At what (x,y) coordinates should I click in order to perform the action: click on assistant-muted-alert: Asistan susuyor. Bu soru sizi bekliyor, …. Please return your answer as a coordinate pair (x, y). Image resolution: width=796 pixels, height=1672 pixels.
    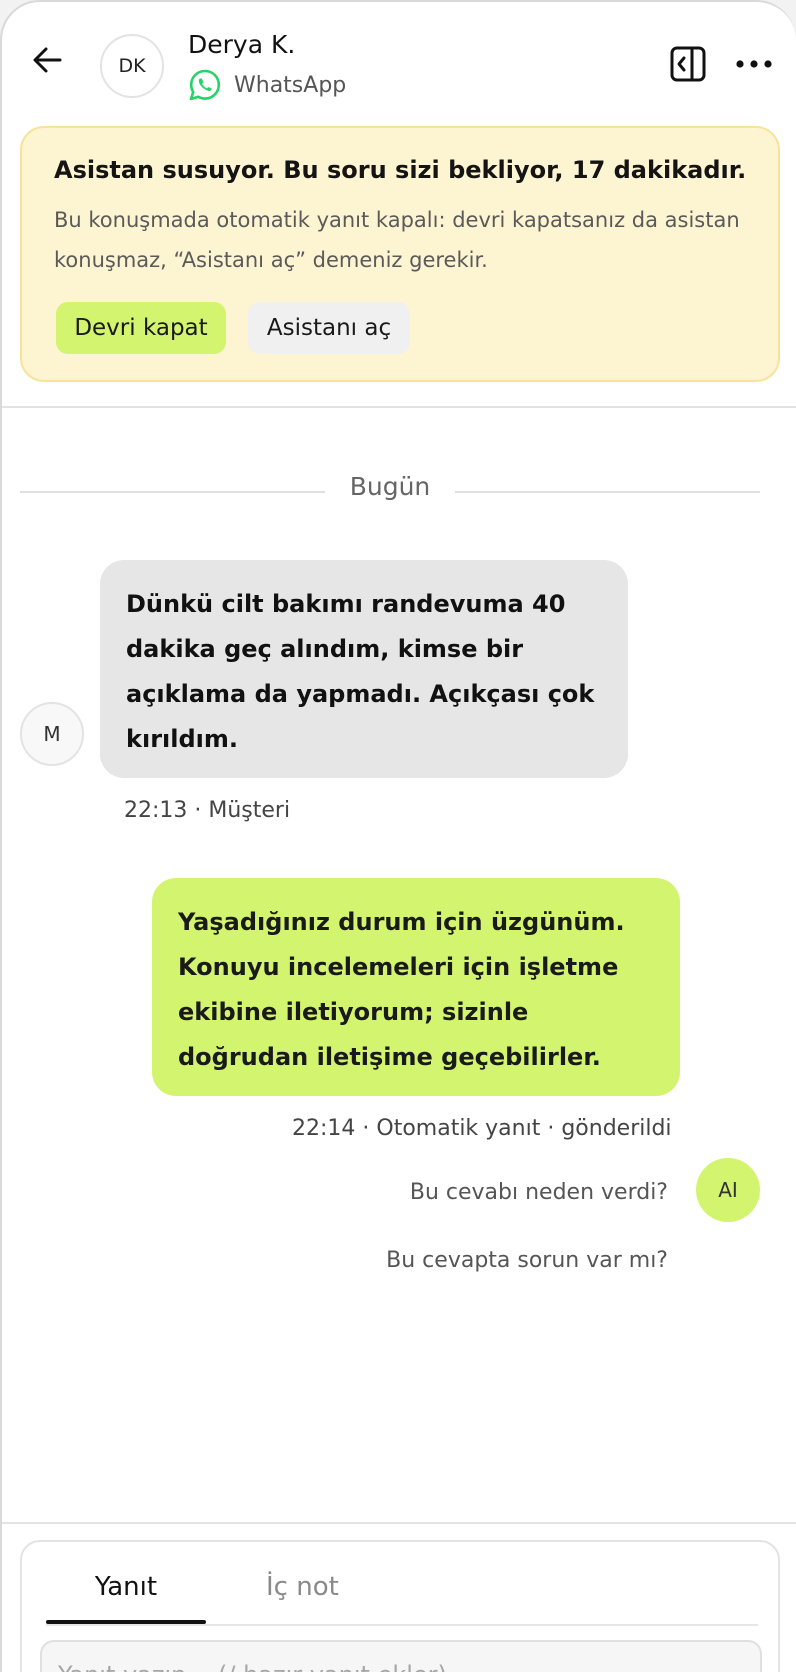
    Looking at the image, I should click on (400, 254).